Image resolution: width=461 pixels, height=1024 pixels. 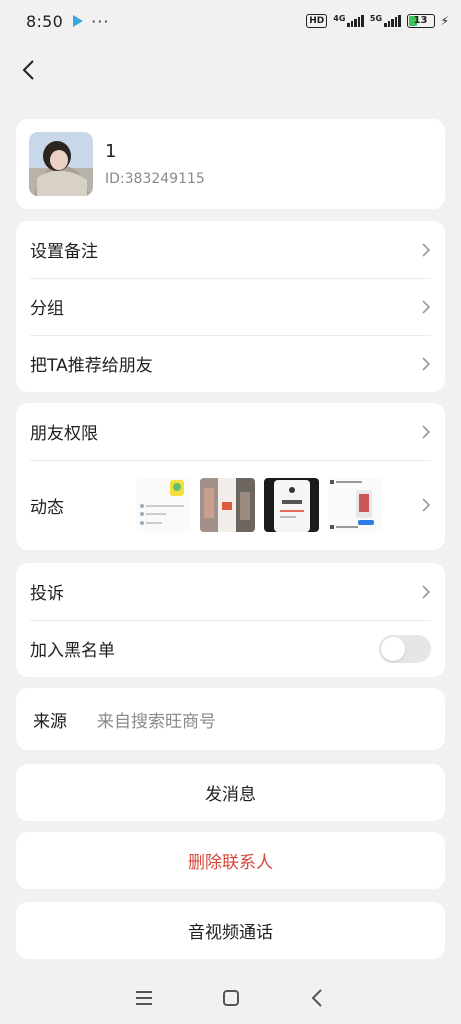 I want to click on back-button, so click(x=30, y=70).